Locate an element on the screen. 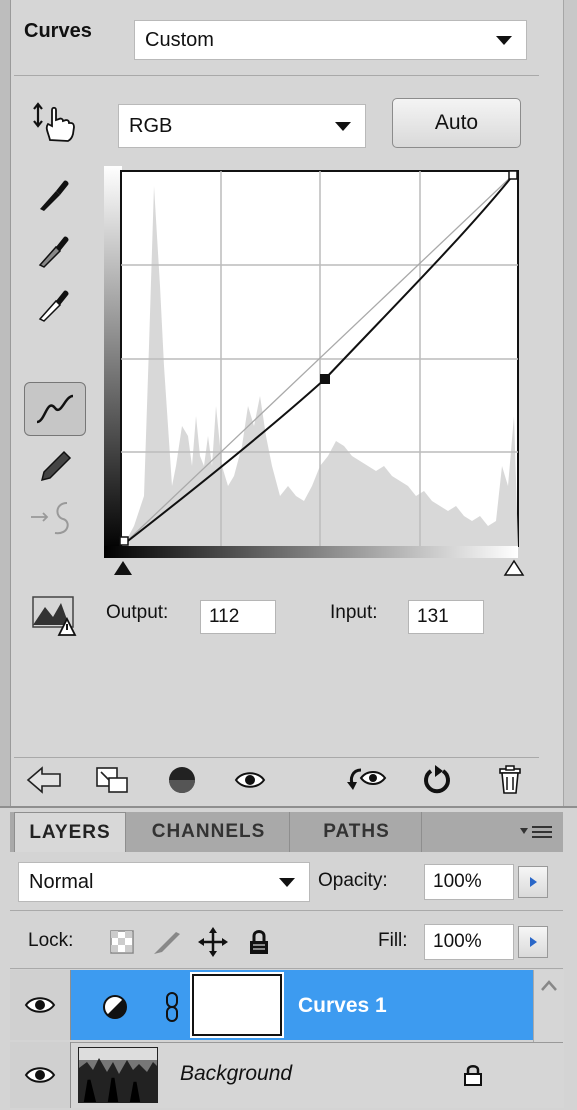  opacity-slider-button is located at coordinates (533, 882).